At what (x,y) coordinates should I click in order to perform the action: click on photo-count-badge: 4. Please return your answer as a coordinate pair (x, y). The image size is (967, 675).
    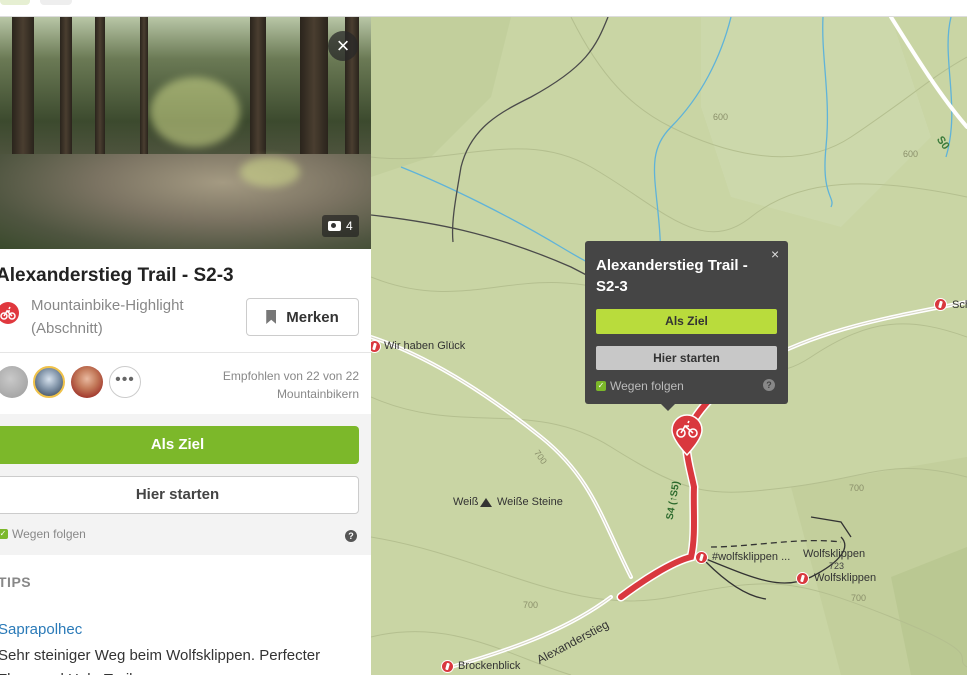
    Looking at the image, I should click on (340, 226).